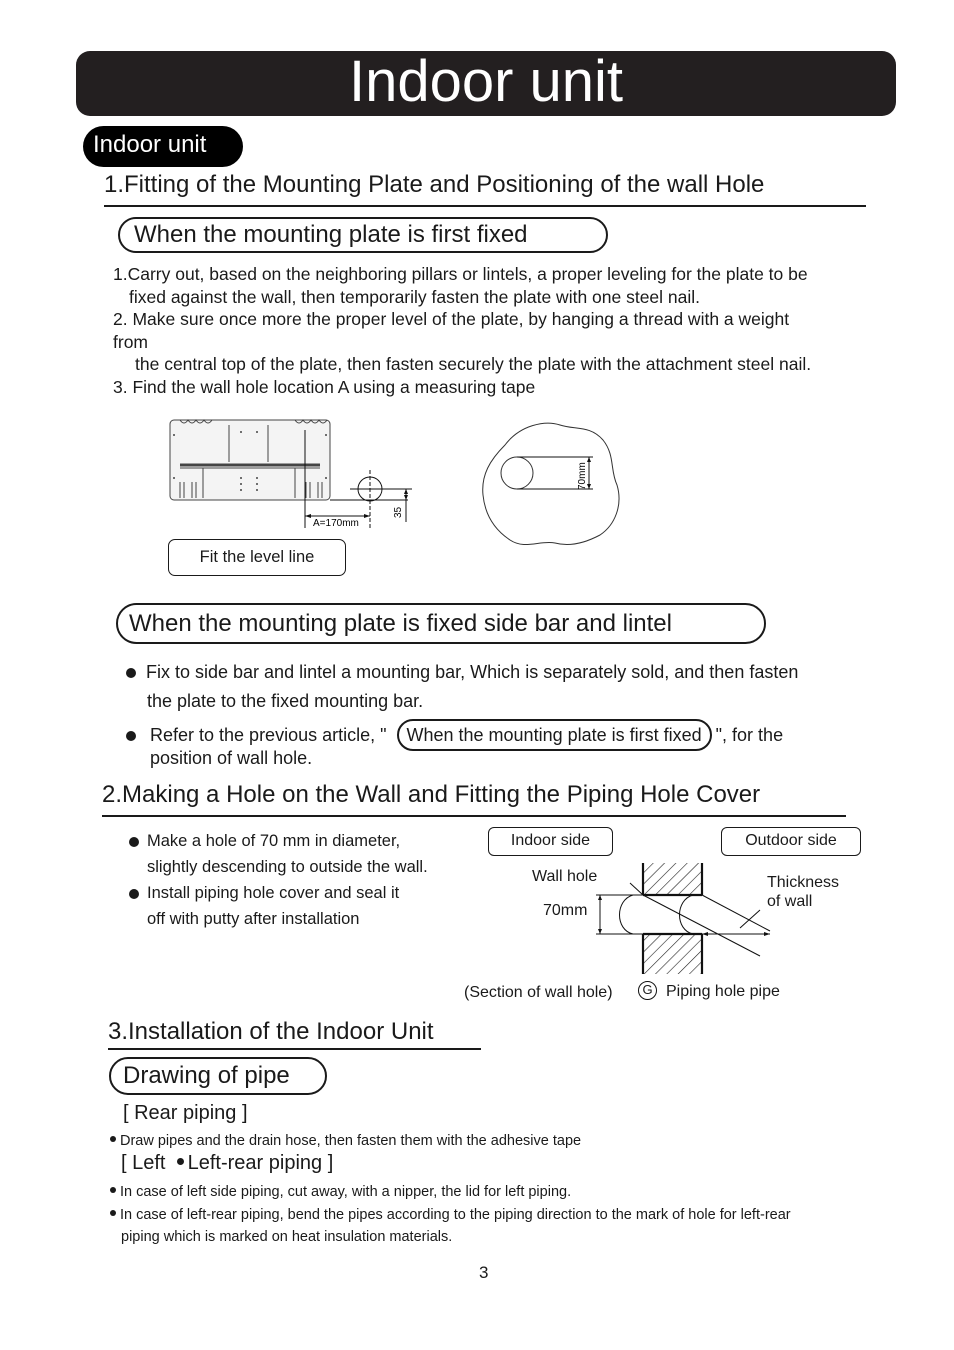  I want to click on hole-diameter-label: 70mm, so click(582, 476).